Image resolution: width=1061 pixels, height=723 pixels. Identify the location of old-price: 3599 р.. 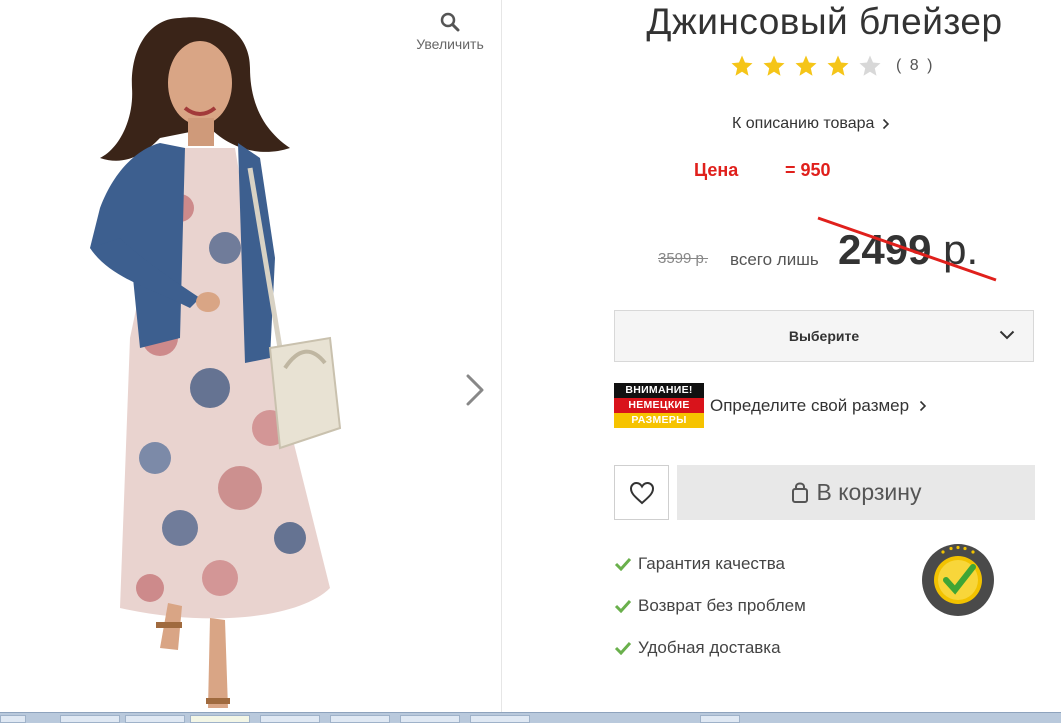
(683, 258).